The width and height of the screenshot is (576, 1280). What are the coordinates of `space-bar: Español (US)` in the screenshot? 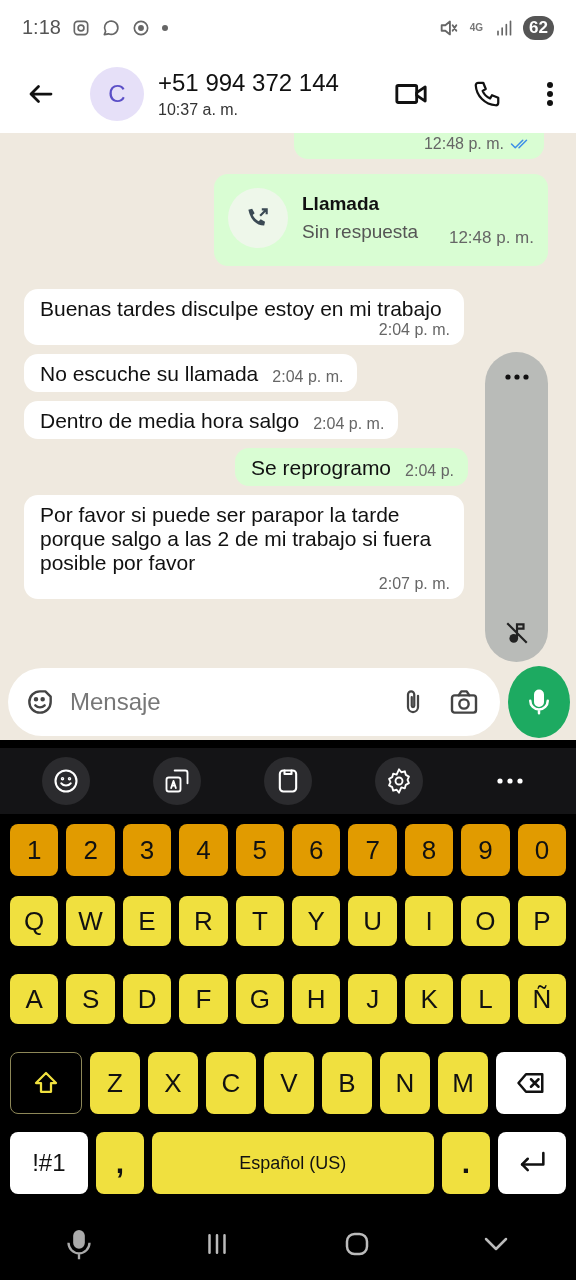 It's located at (293, 1163).